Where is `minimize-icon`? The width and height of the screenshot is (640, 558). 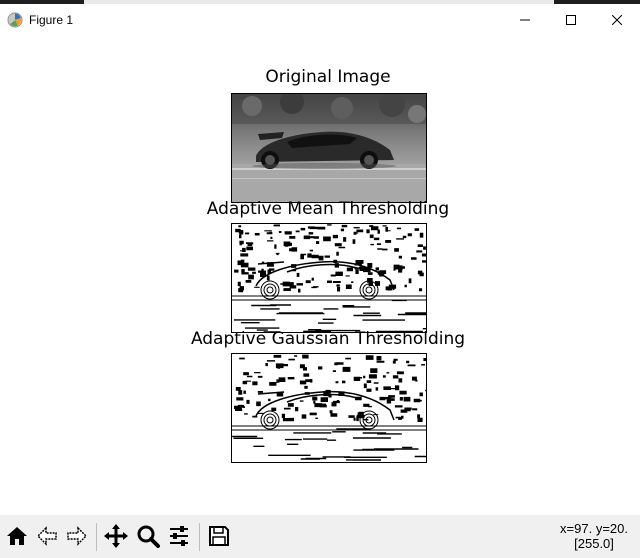
minimize-icon is located at coordinates (525, 20).